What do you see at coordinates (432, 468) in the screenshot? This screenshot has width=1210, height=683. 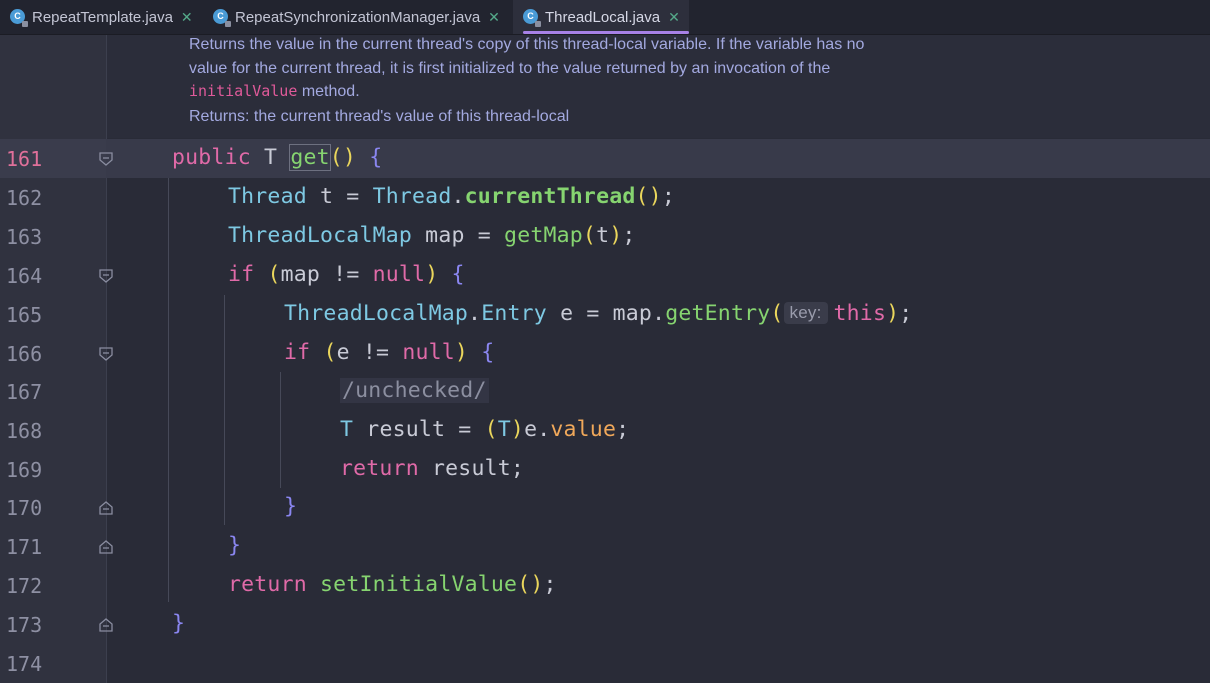 I see `code-text: return result;` at bounding box center [432, 468].